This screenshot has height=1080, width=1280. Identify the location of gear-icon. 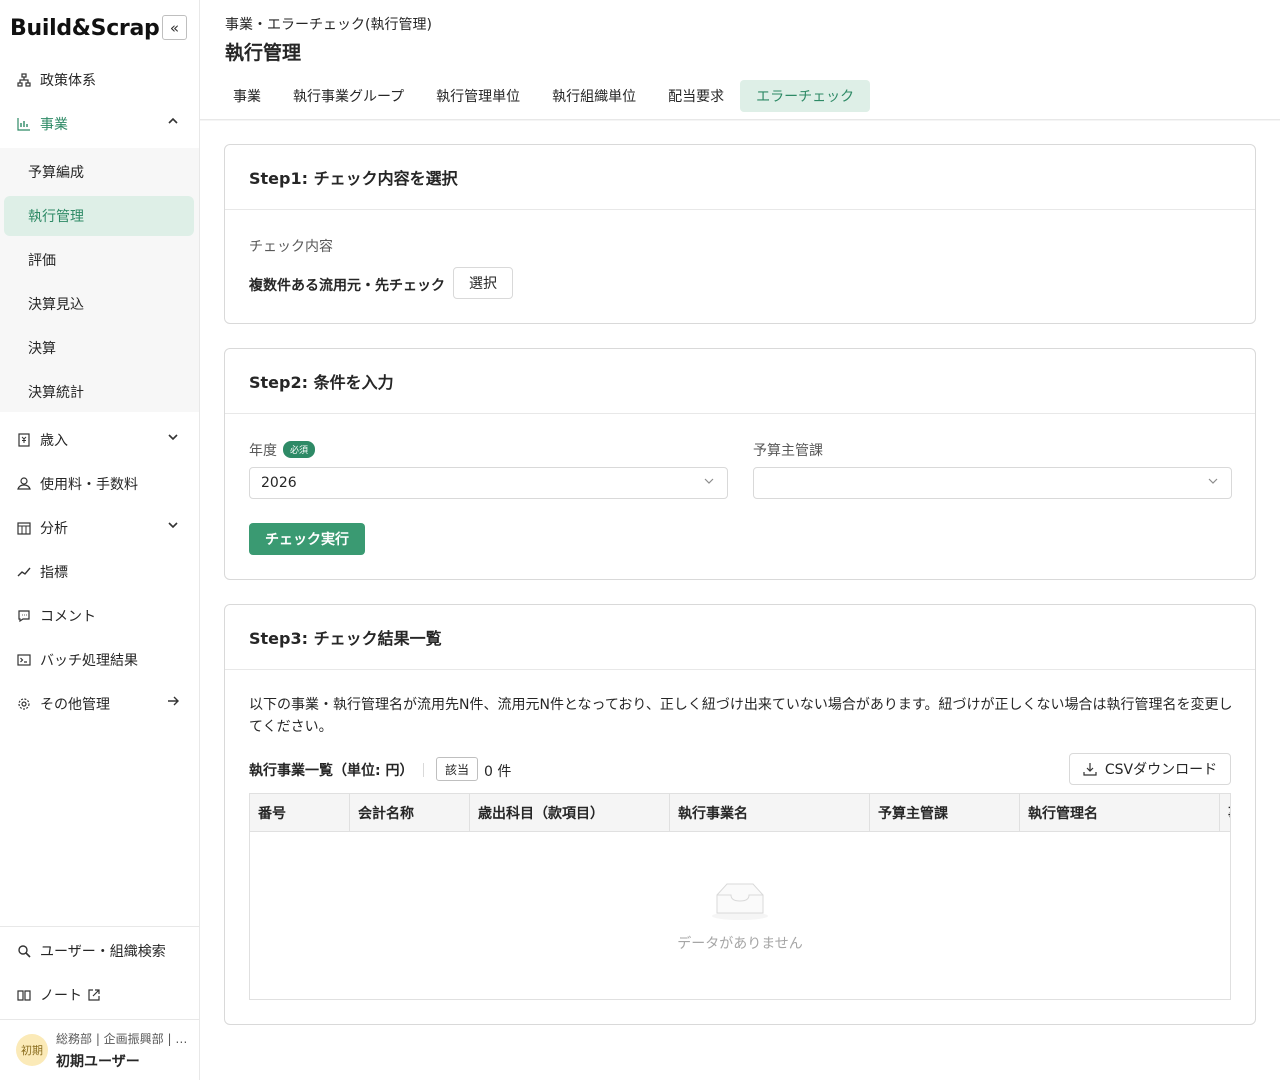
(24, 704).